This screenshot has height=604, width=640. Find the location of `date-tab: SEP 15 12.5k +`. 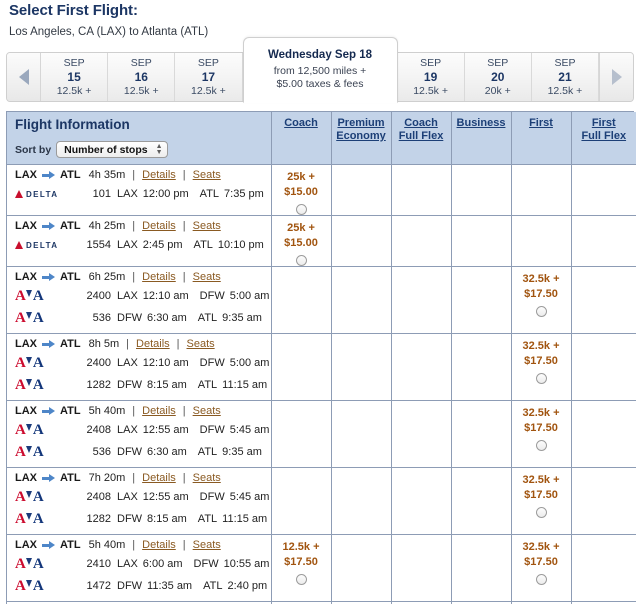

date-tab: SEP 15 12.5k + is located at coordinates (75, 77).